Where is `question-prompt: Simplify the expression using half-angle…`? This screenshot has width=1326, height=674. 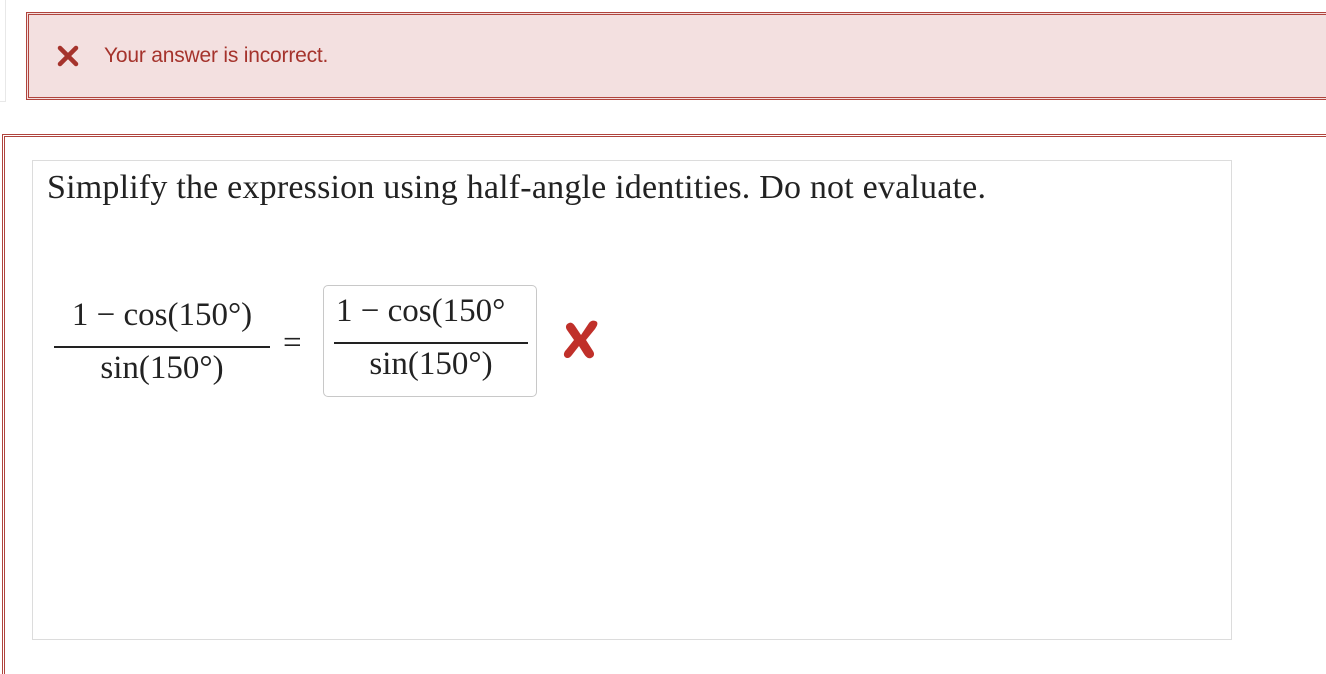
question-prompt: Simplify the expression using half-angle… is located at coordinates (517, 187).